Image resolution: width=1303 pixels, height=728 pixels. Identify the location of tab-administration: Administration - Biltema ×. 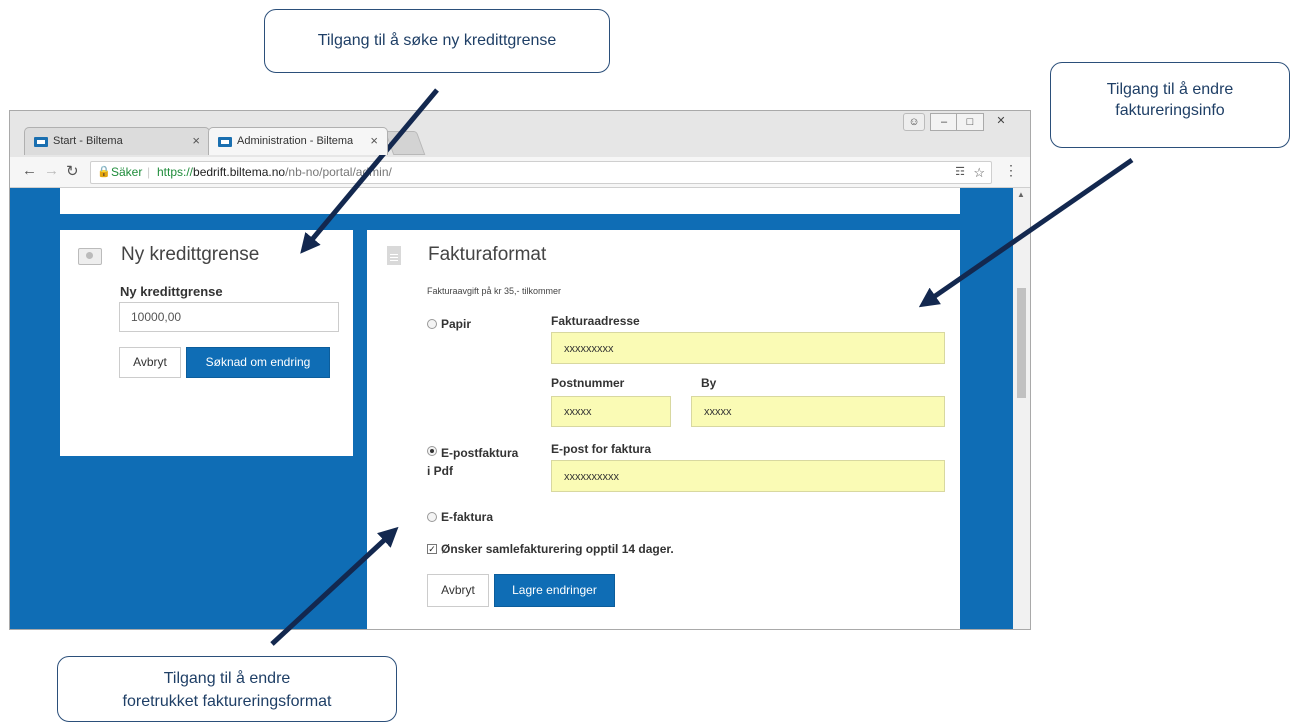
(298, 141).